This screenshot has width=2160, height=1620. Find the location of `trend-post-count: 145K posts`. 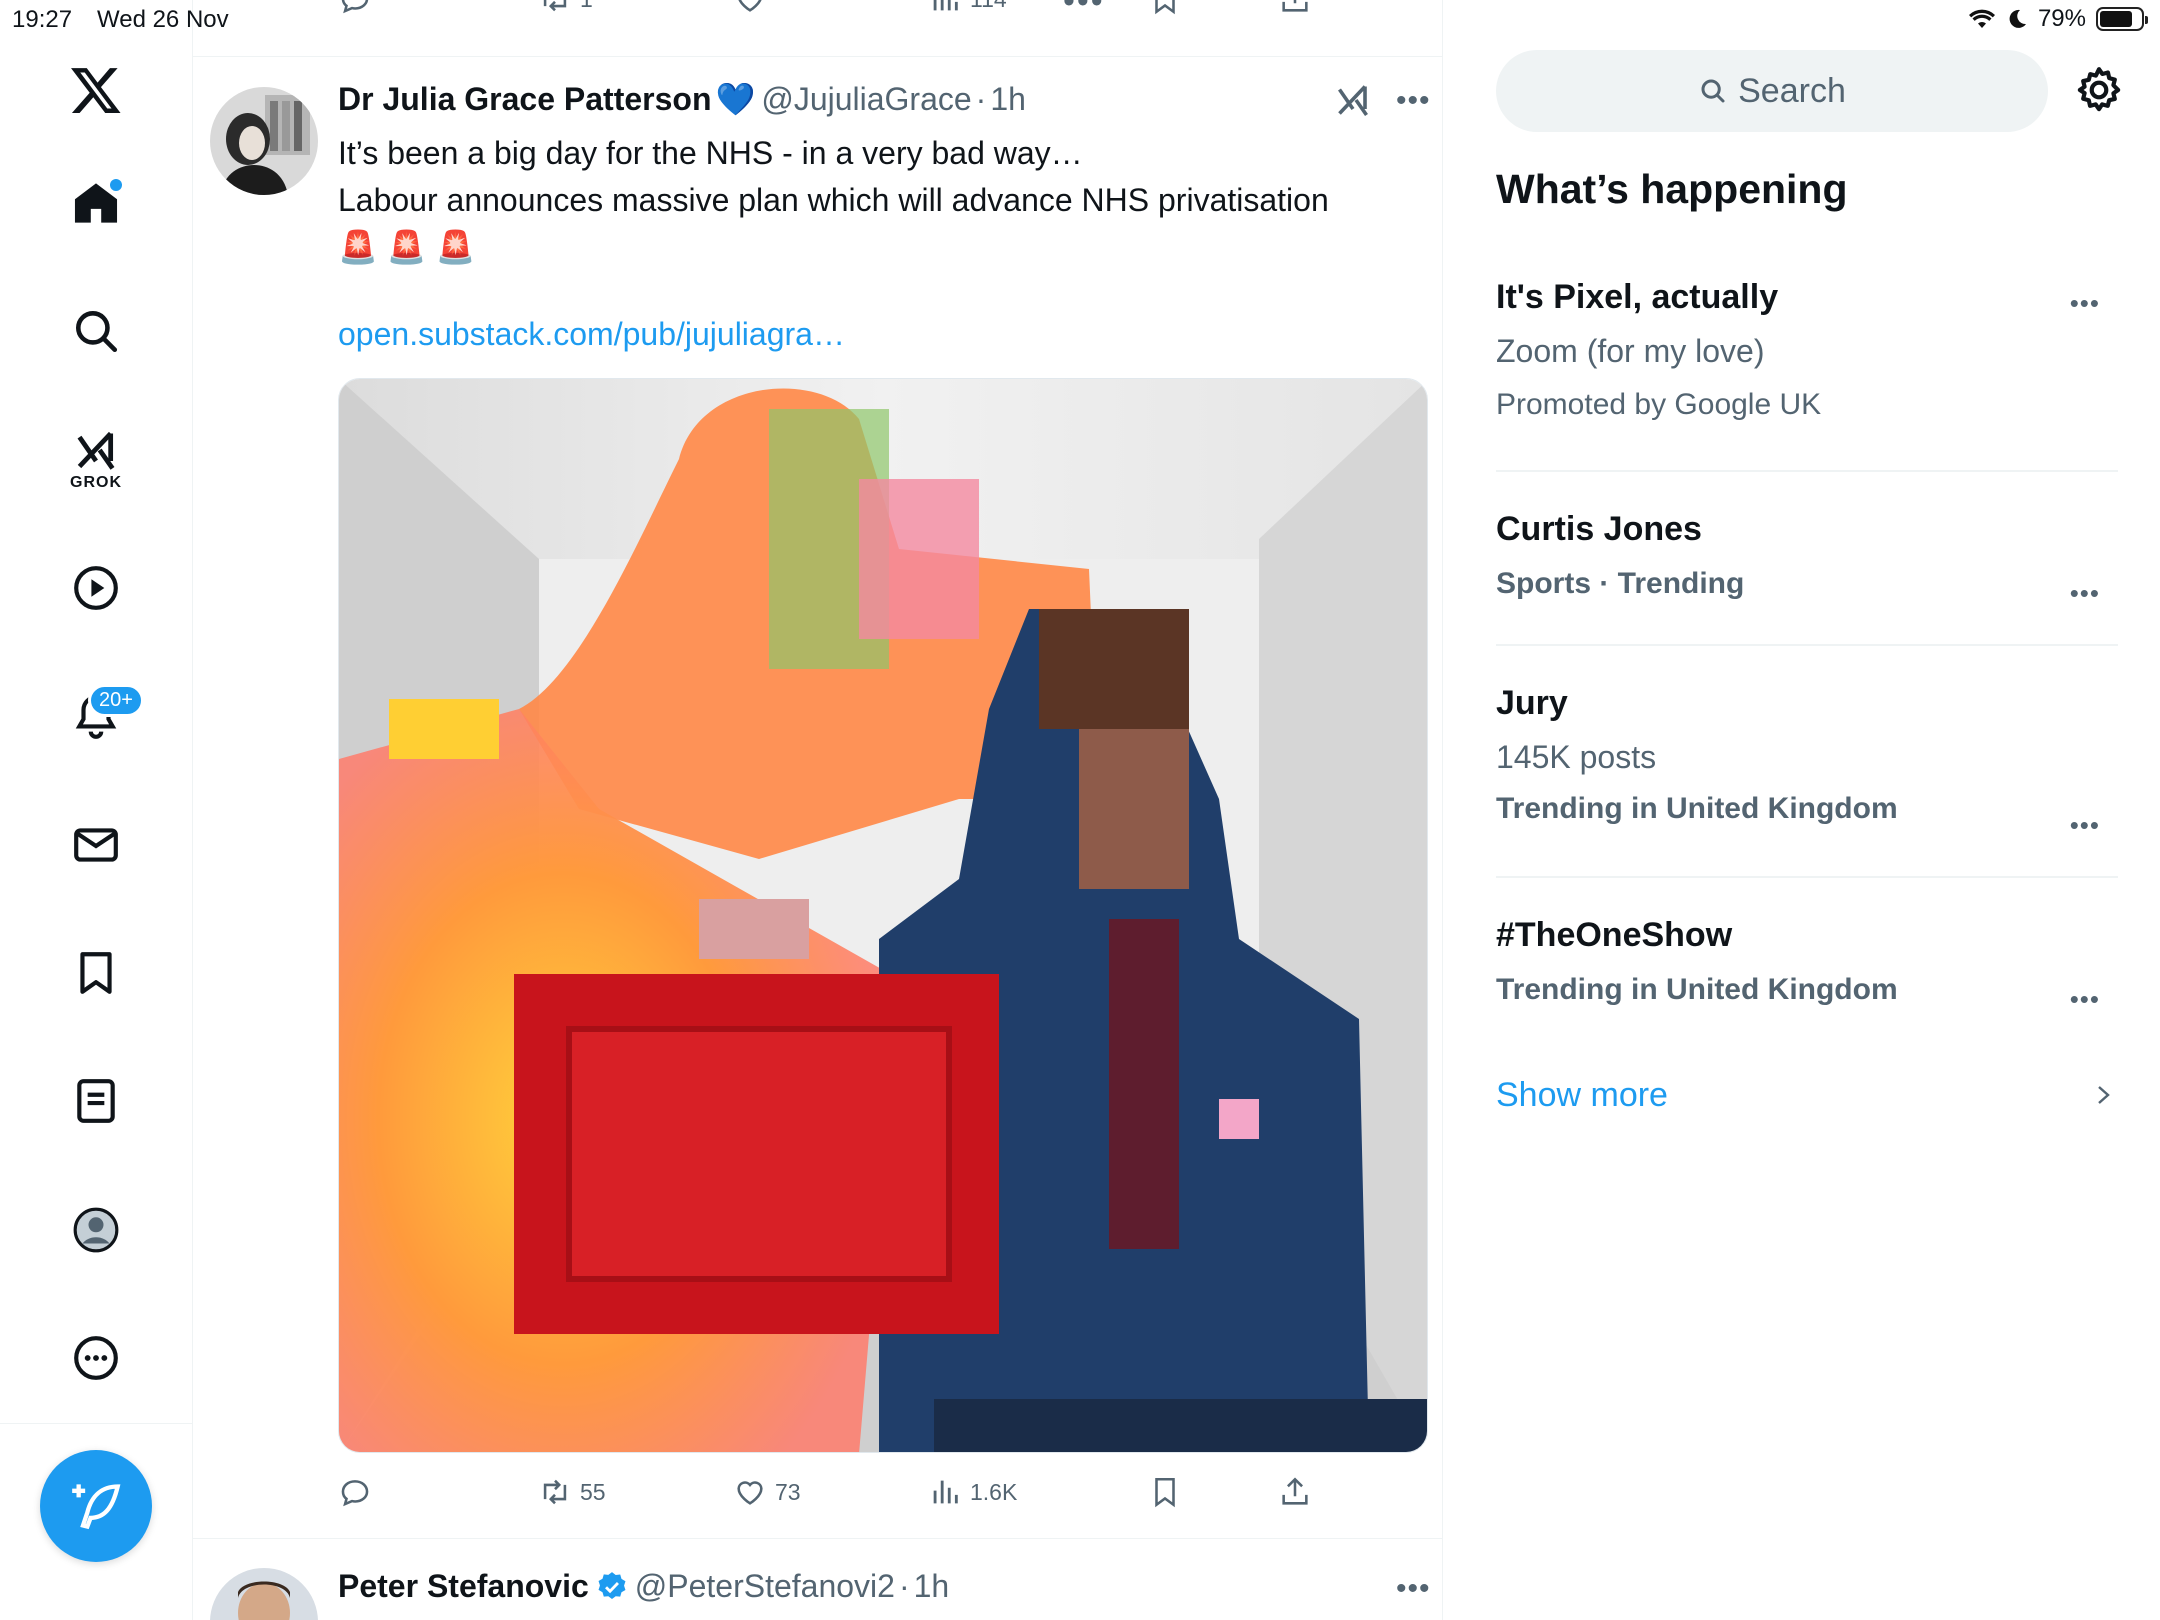

trend-post-count: 145K posts is located at coordinates (1576, 757).